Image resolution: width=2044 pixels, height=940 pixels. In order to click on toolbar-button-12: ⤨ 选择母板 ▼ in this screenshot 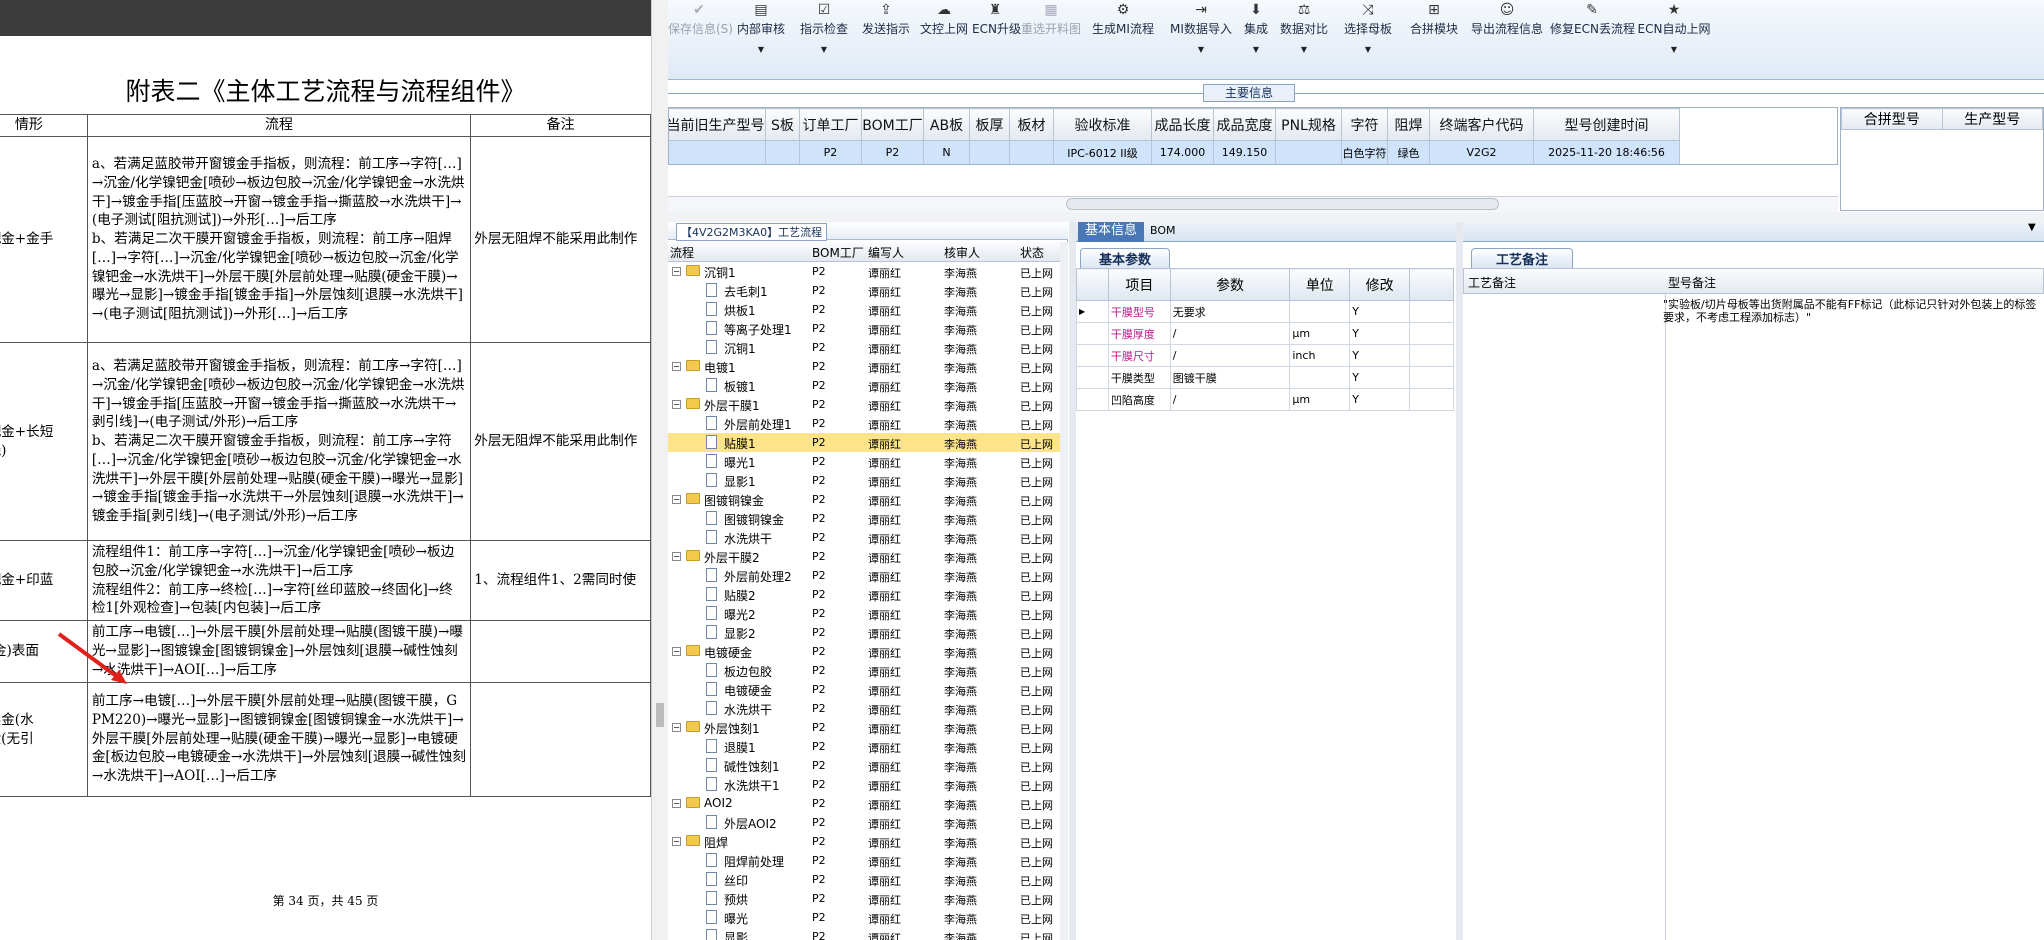, I will do `click(1368, 39)`.